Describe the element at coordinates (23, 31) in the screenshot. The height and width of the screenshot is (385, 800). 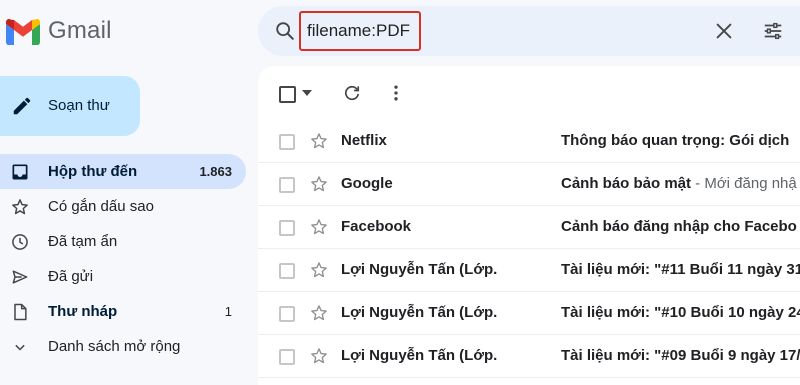
I see `gmail-logo-icon` at that location.